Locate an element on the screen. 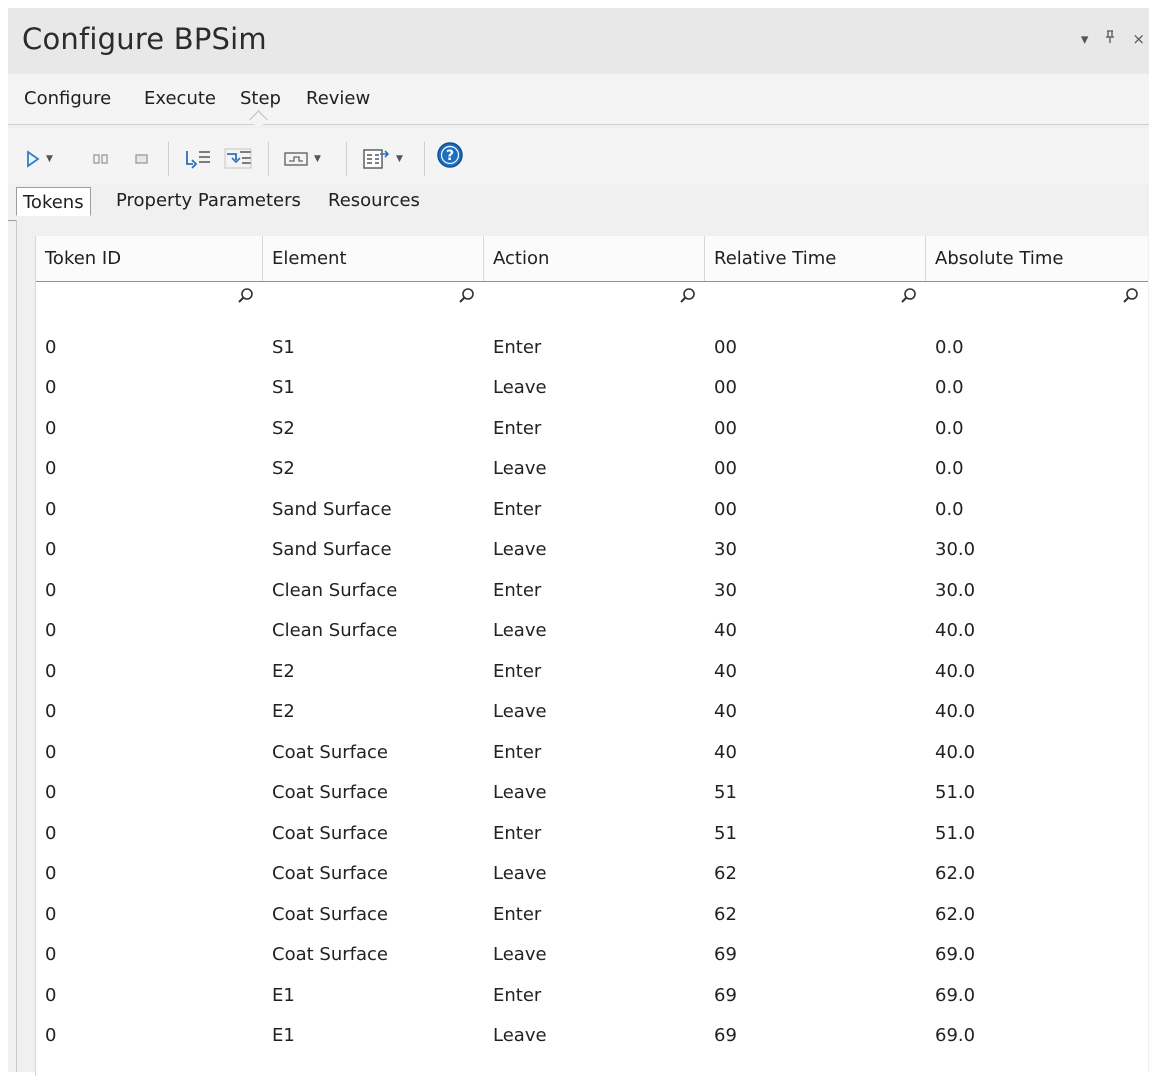 This screenshot has width=1149, height=1076. close-icon: × is located at coordinates (1138, 39).